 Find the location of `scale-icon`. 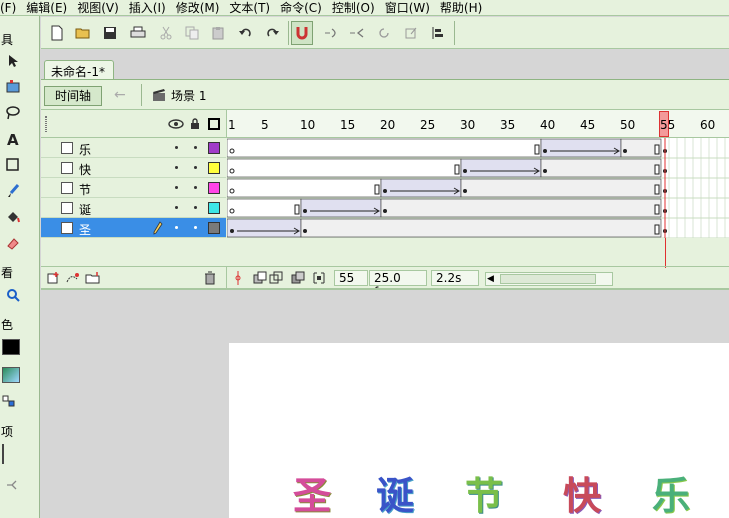

scale-icon is located at coordinates (411, 33).